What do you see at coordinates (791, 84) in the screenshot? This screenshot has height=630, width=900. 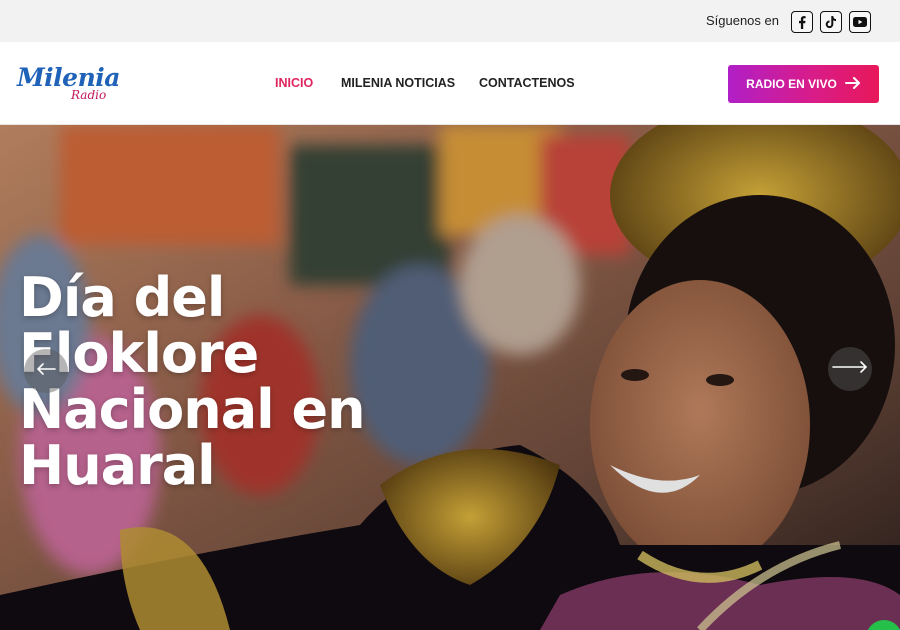 I see `cta-label: RADIO EN VIVO` at bounding box center [791, 84].